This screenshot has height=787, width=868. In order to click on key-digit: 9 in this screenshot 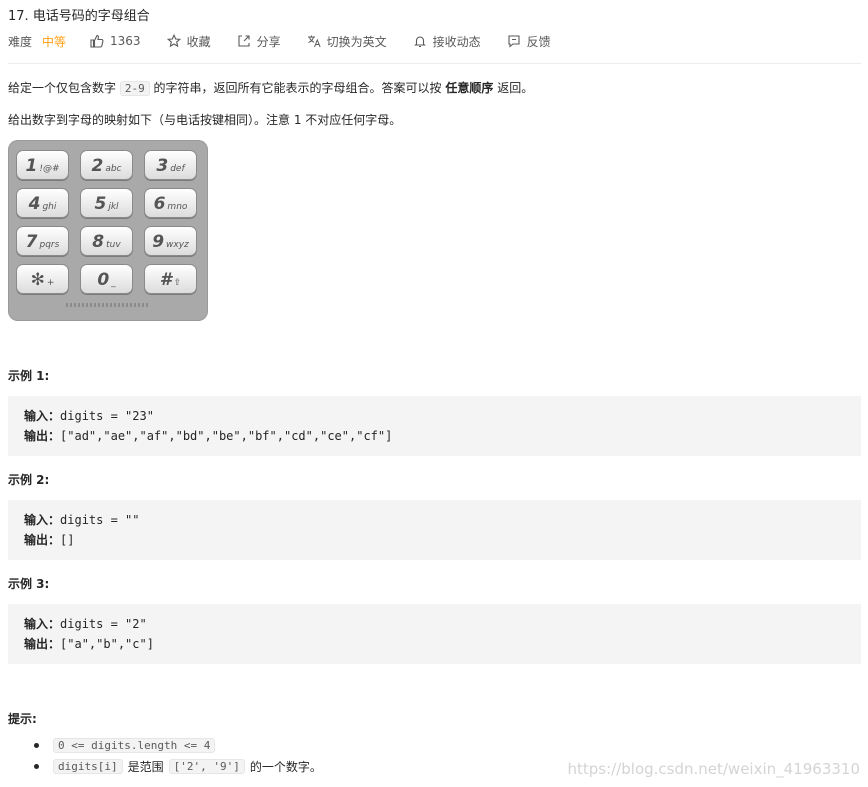, I will do `click(158, 242)`.